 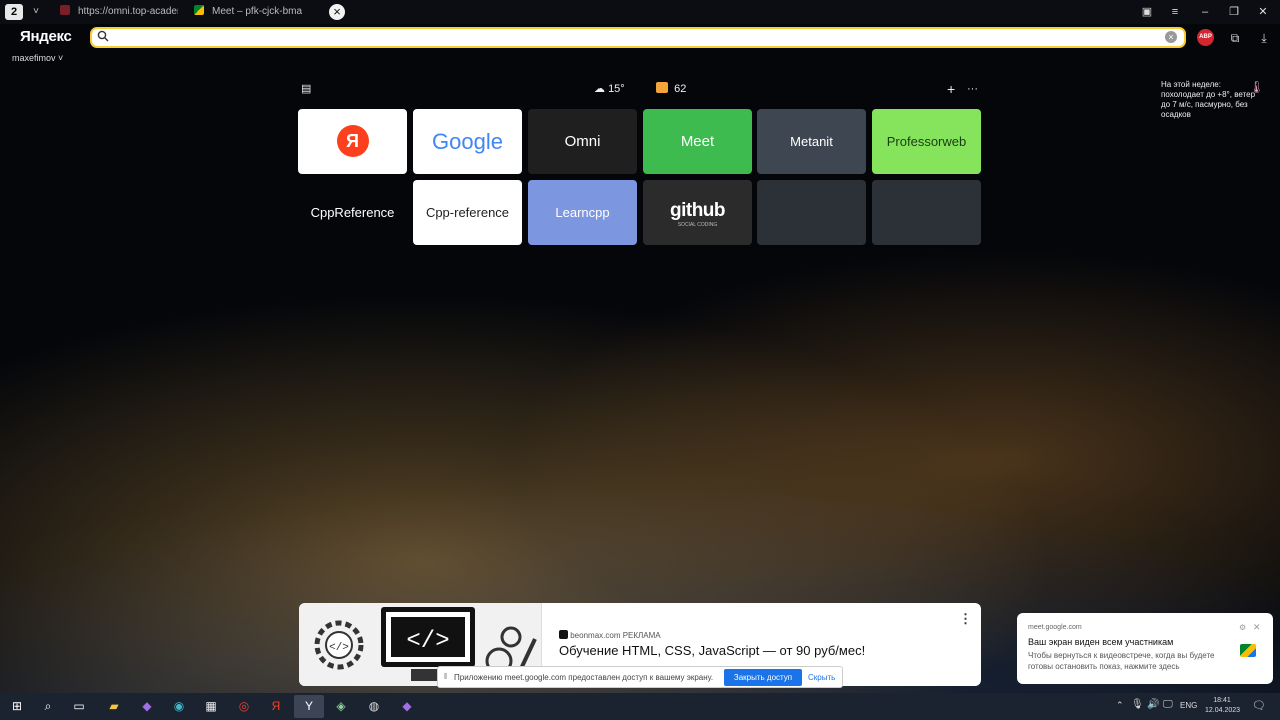 I want to click on github-label: github, so click(x=697, y=210).